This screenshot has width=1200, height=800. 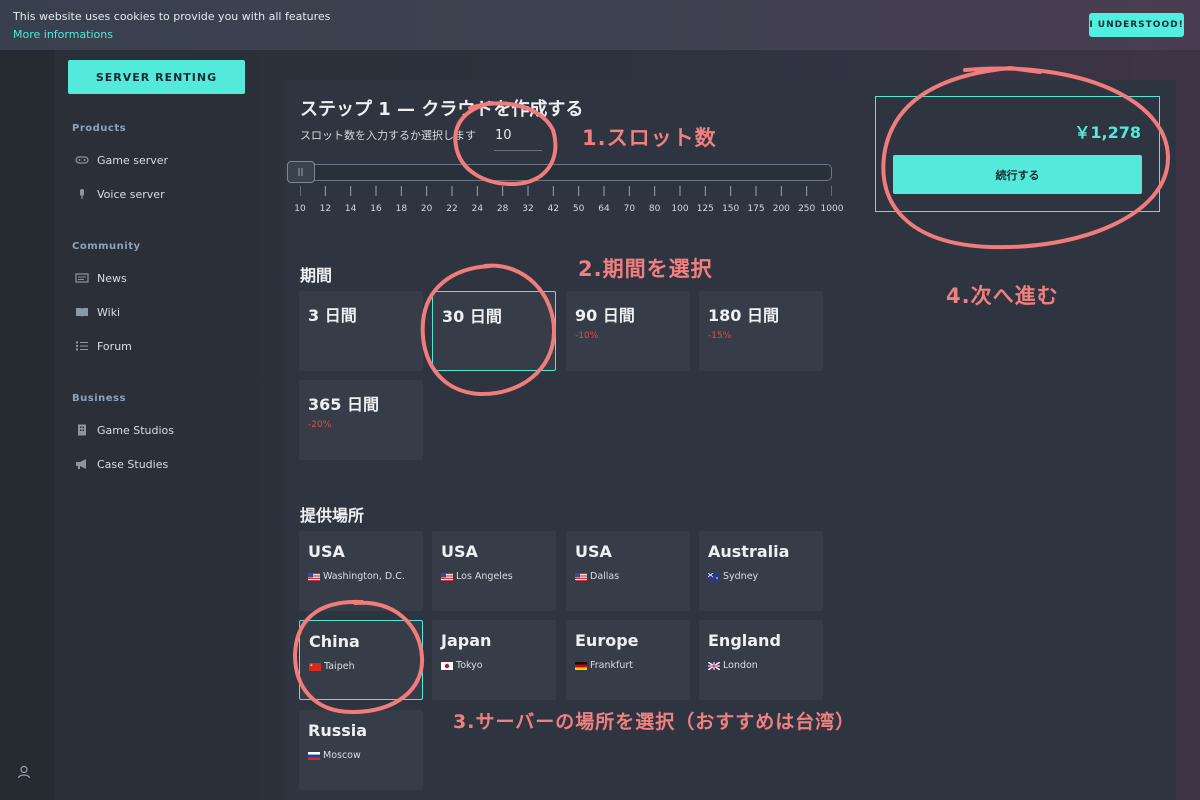 What do you see at coordinates (761, 331) in the screenshot?
I see `period-card-180-days: 180 日間 -15%` at bounding box center [761, 331].